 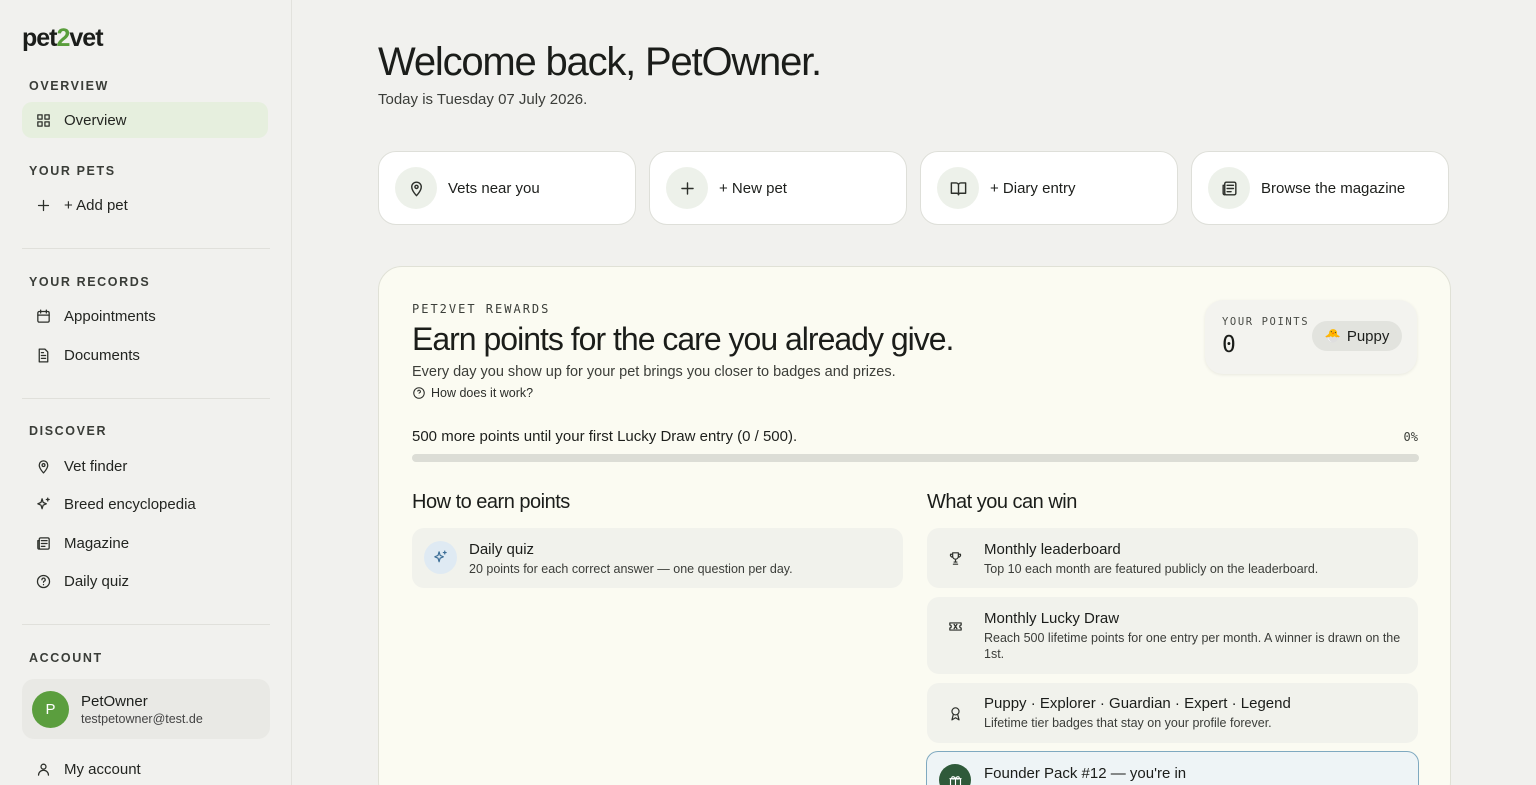 What do you see at coordinates (43, 769) in the screenshot?
I see `user-icon` at bounding box center [43, 769].